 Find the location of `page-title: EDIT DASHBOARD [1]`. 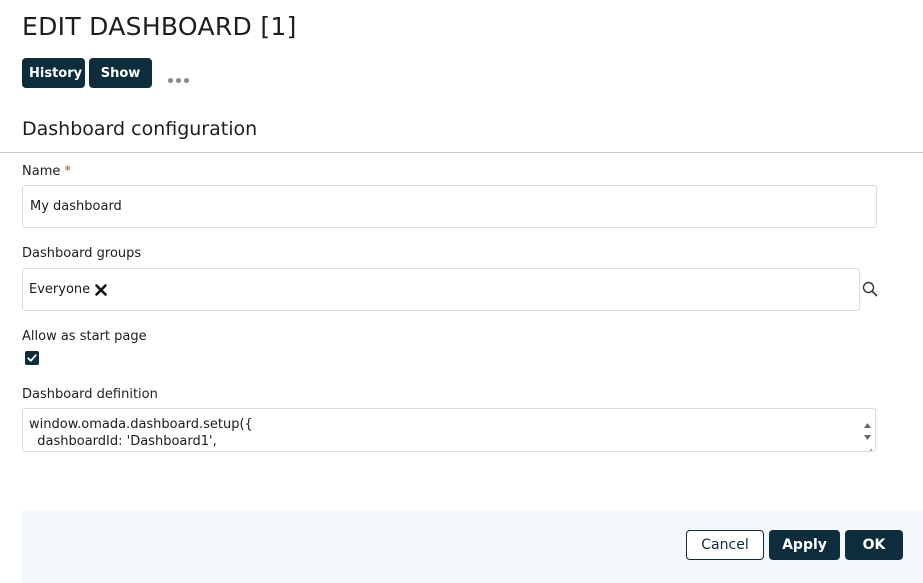

page-title: EDIT DASHBOARD [1] is located at coordinates (159, 26).